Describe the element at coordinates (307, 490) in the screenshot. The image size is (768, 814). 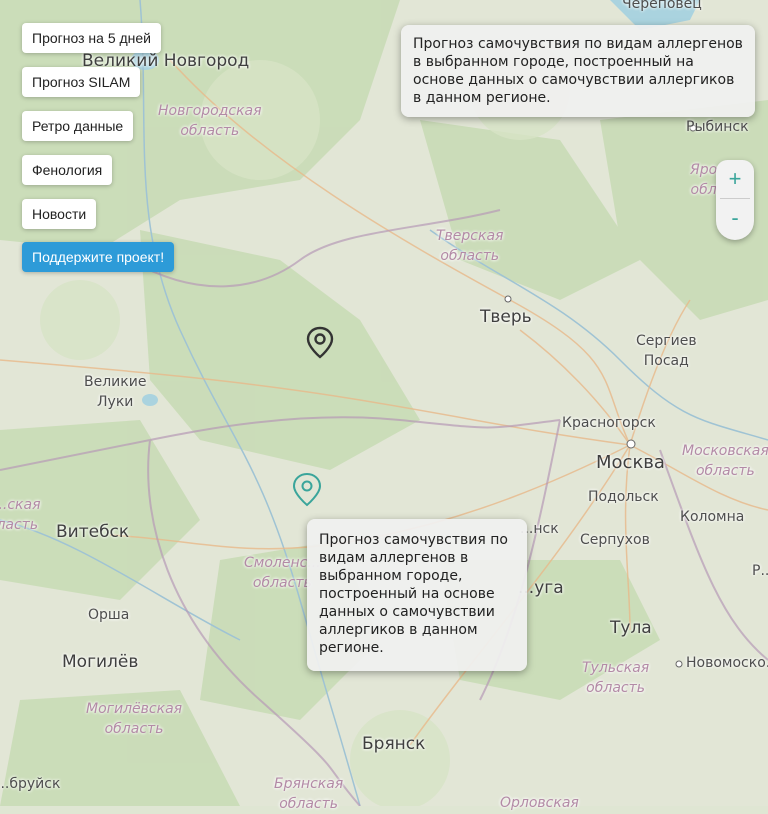
I see `selected-location-pin-icon` at that location.